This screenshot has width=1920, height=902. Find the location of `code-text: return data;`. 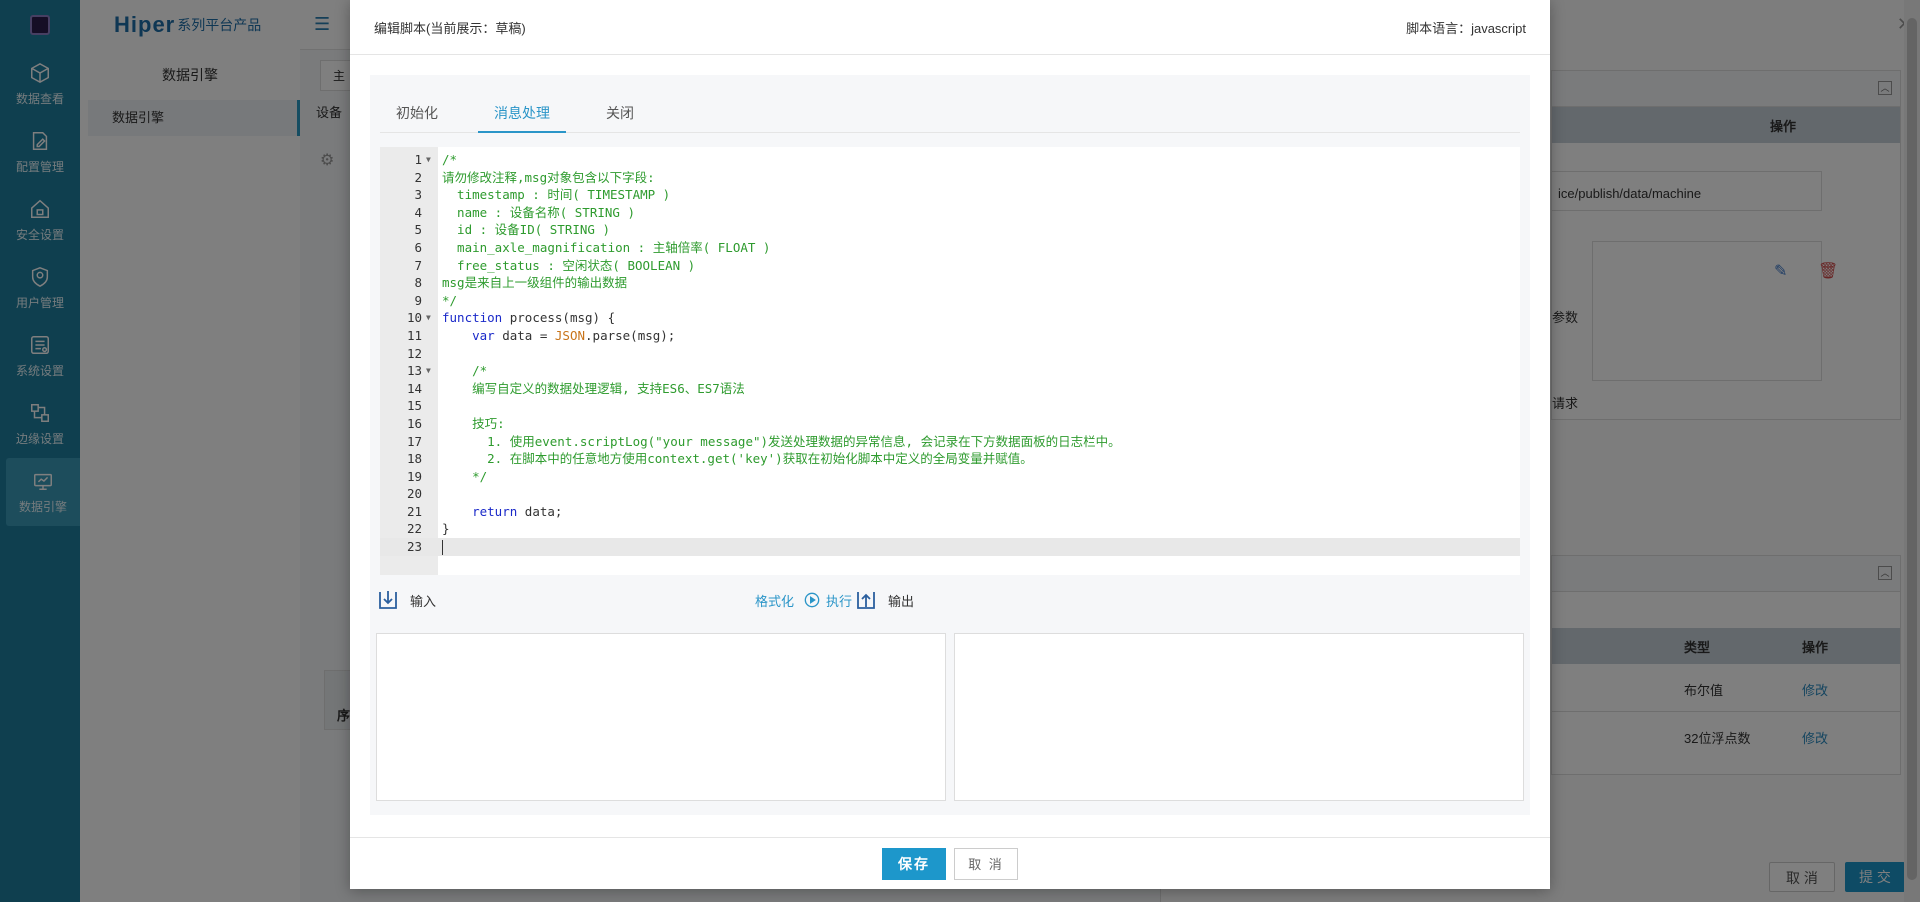

code-text: return data; is located at coordinates (517, 511).